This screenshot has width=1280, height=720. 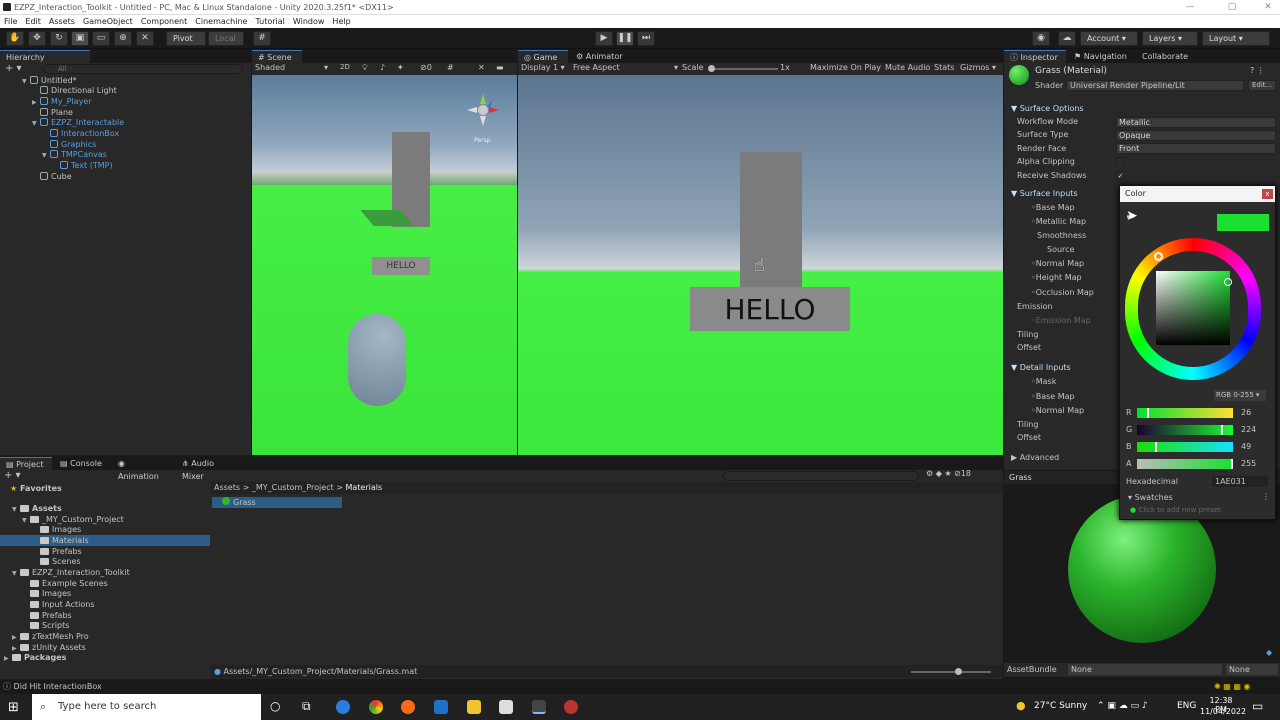 What do you see at coordinates (74, 154) in the screenshot?
I see `list-item: ▼ TMPCanvas` at bounding box center [74, 154].